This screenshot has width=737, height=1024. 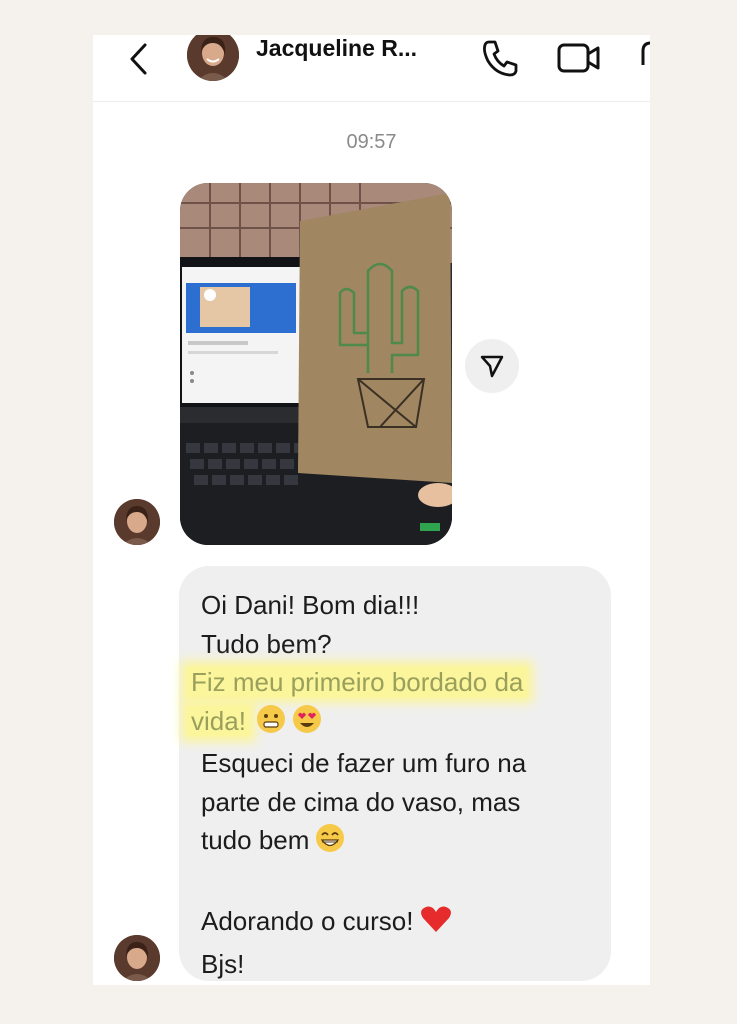 What do you see at coordinates (255, 840) in the screenshot?
I see `message-line-text: tudo bem` at bounding box center [255, 840].